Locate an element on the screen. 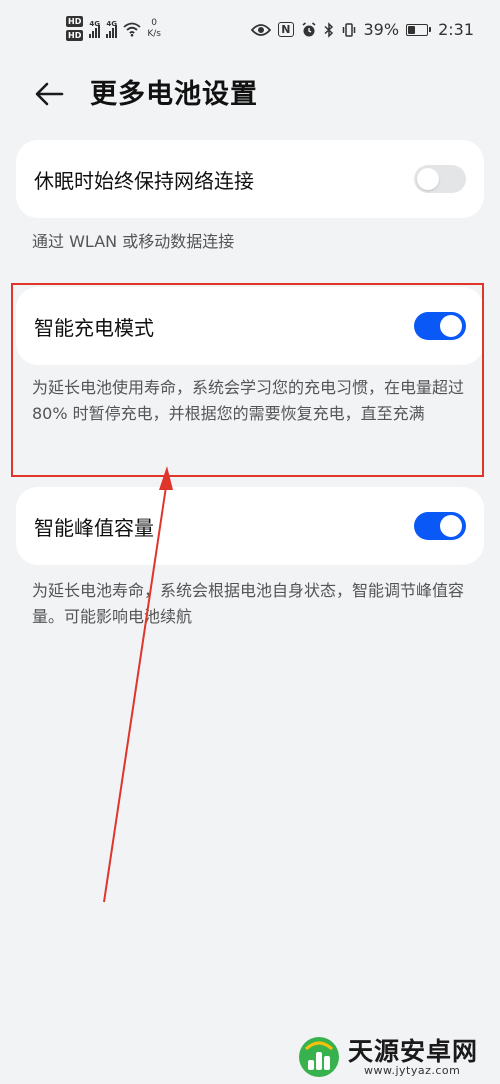 This screenshot has width=500, height=1084. setting-card-peak-capacity: 智能峰值容量 is located at coordinates (250, 526).